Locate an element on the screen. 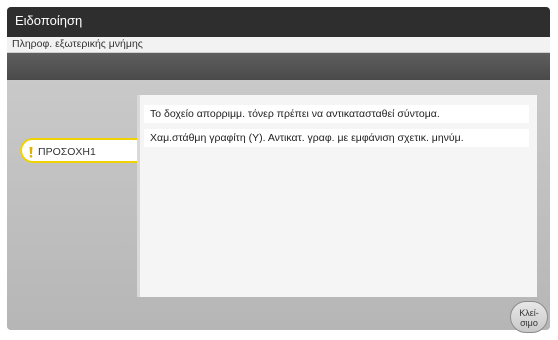 This screenshot has width=558, height=340. page-title: Ειδοποίηση is located at coordinates (49, 20).